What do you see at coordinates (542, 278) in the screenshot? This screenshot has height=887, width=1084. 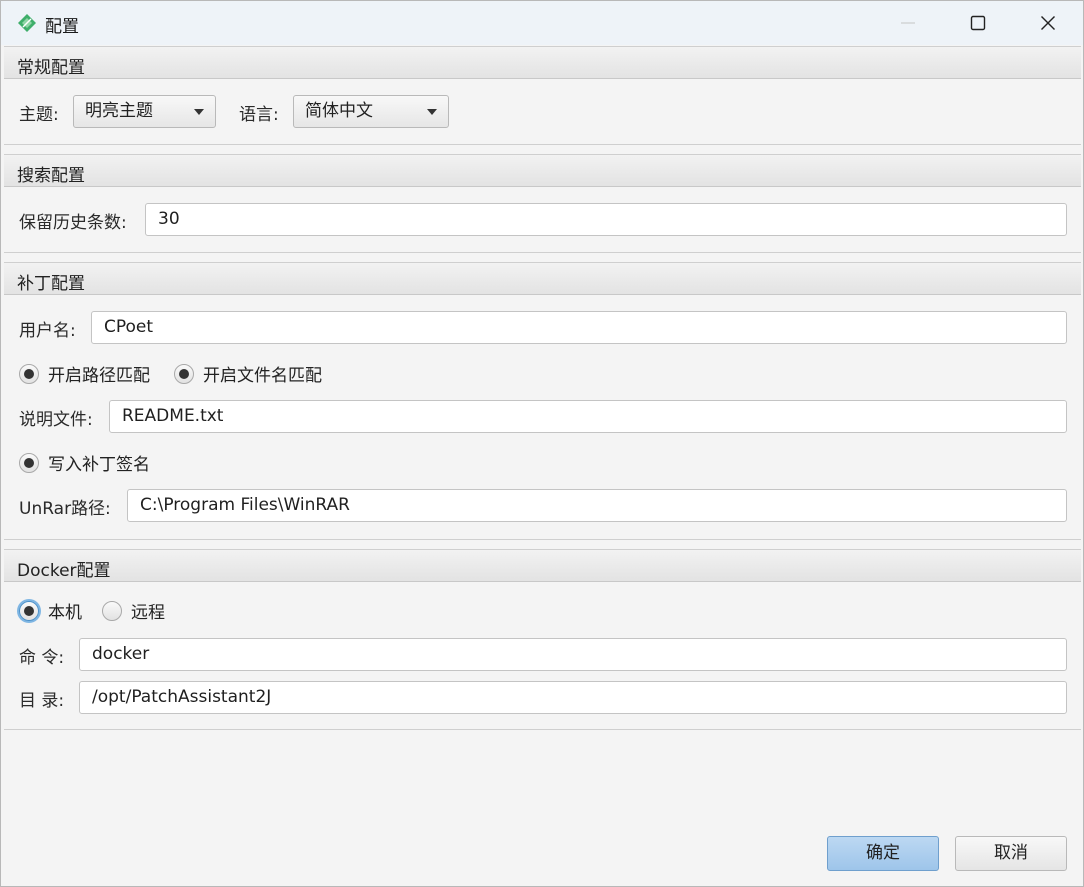 I see `patch-section-header: 补丁配置` at bounding box center [542, 278].